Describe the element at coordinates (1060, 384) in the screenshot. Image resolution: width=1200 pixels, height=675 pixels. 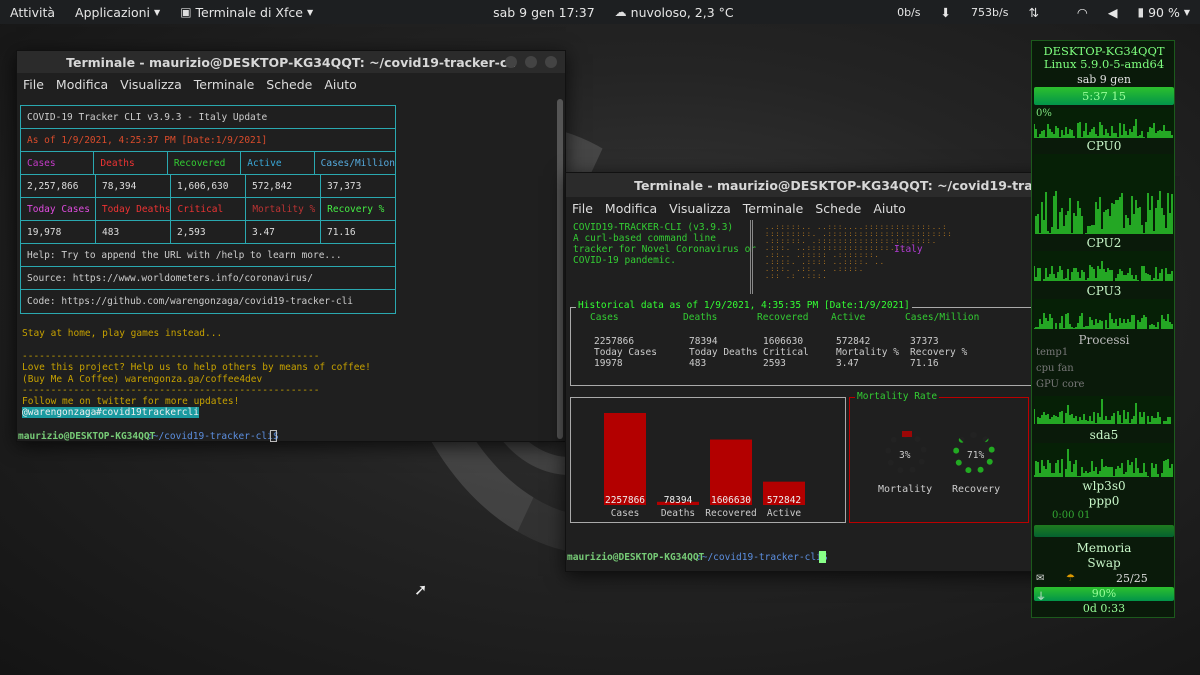
I see `gpu-label: GPU core` at that location.